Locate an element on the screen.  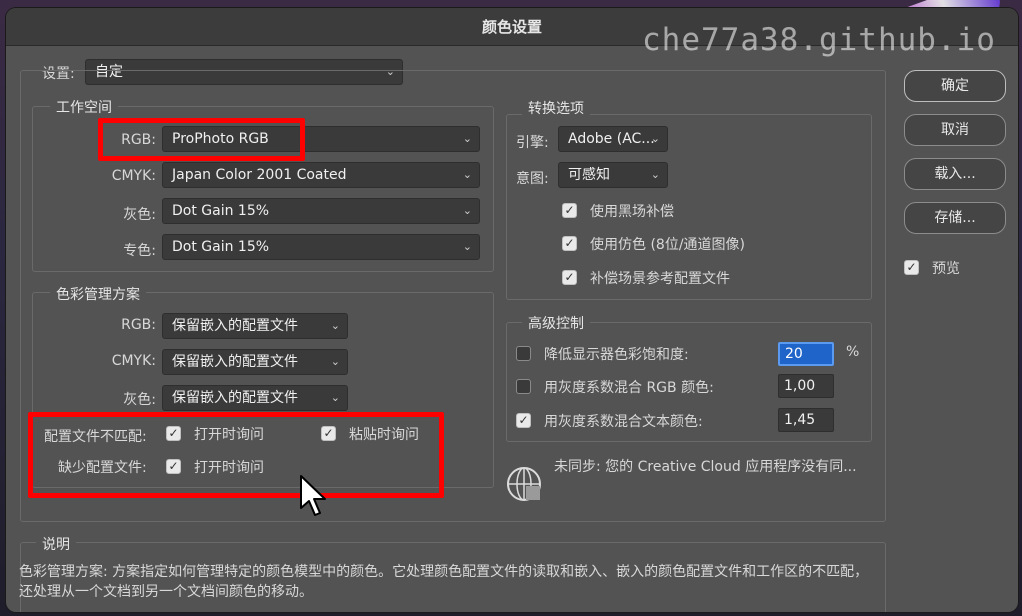
cm-gray-select: 保留嵌入的配置文件 ⌄ is located at coordinates (255, 398).